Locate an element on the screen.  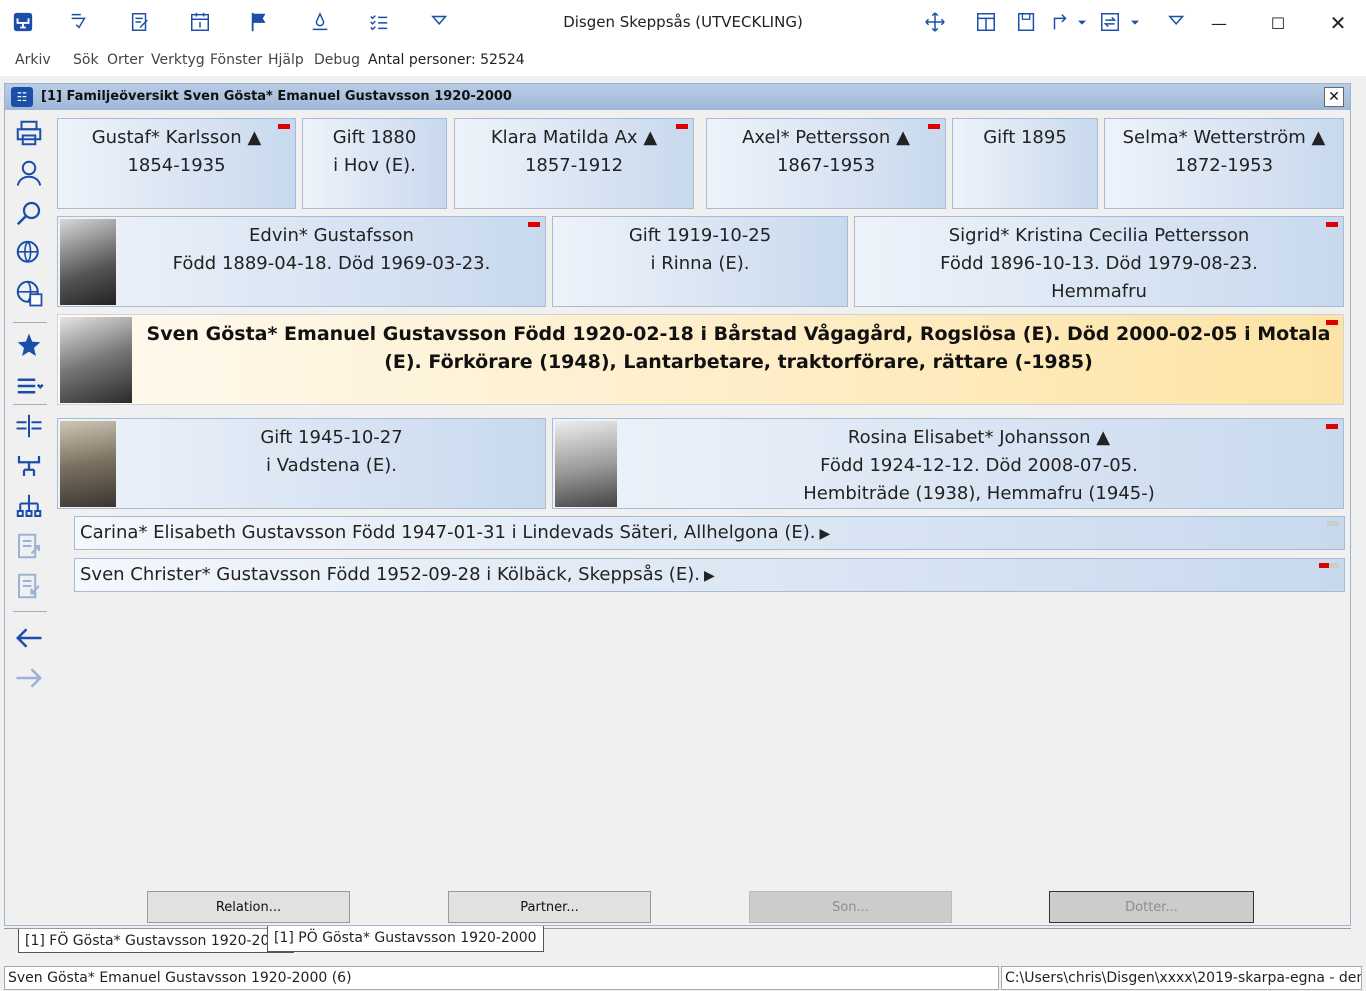
person-icon is located at coordinates (29, 173).